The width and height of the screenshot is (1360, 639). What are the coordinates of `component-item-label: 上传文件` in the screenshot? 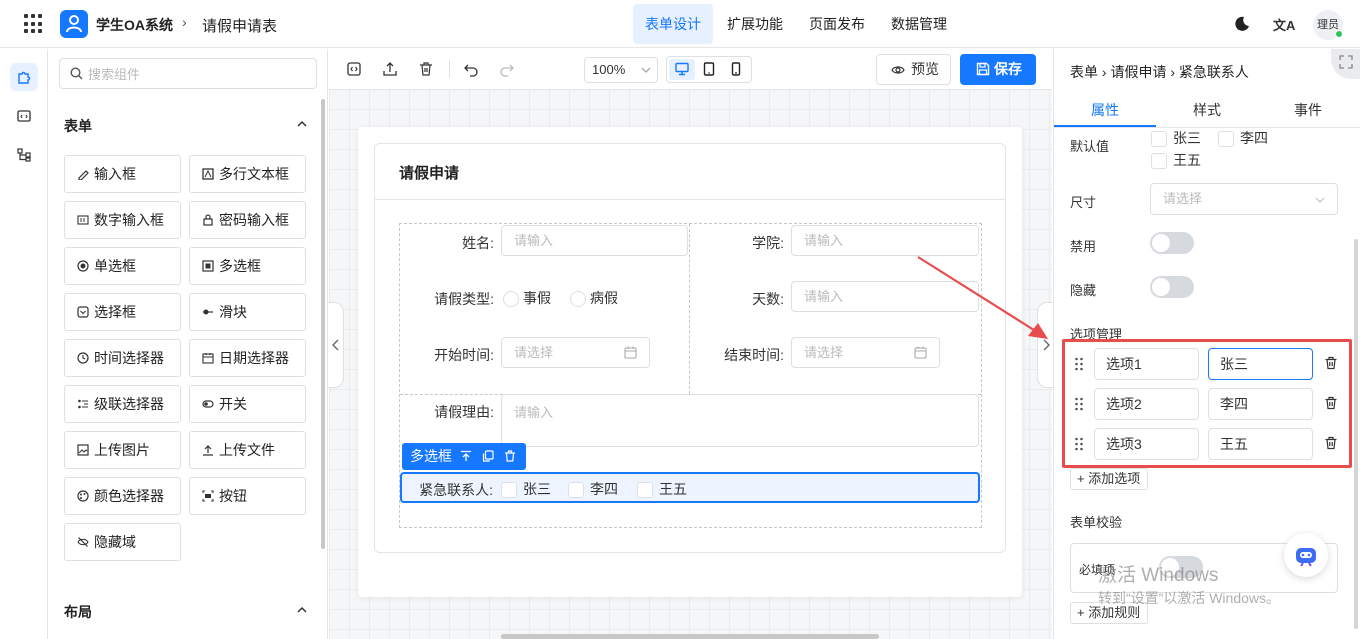 It's located at (247, 450).